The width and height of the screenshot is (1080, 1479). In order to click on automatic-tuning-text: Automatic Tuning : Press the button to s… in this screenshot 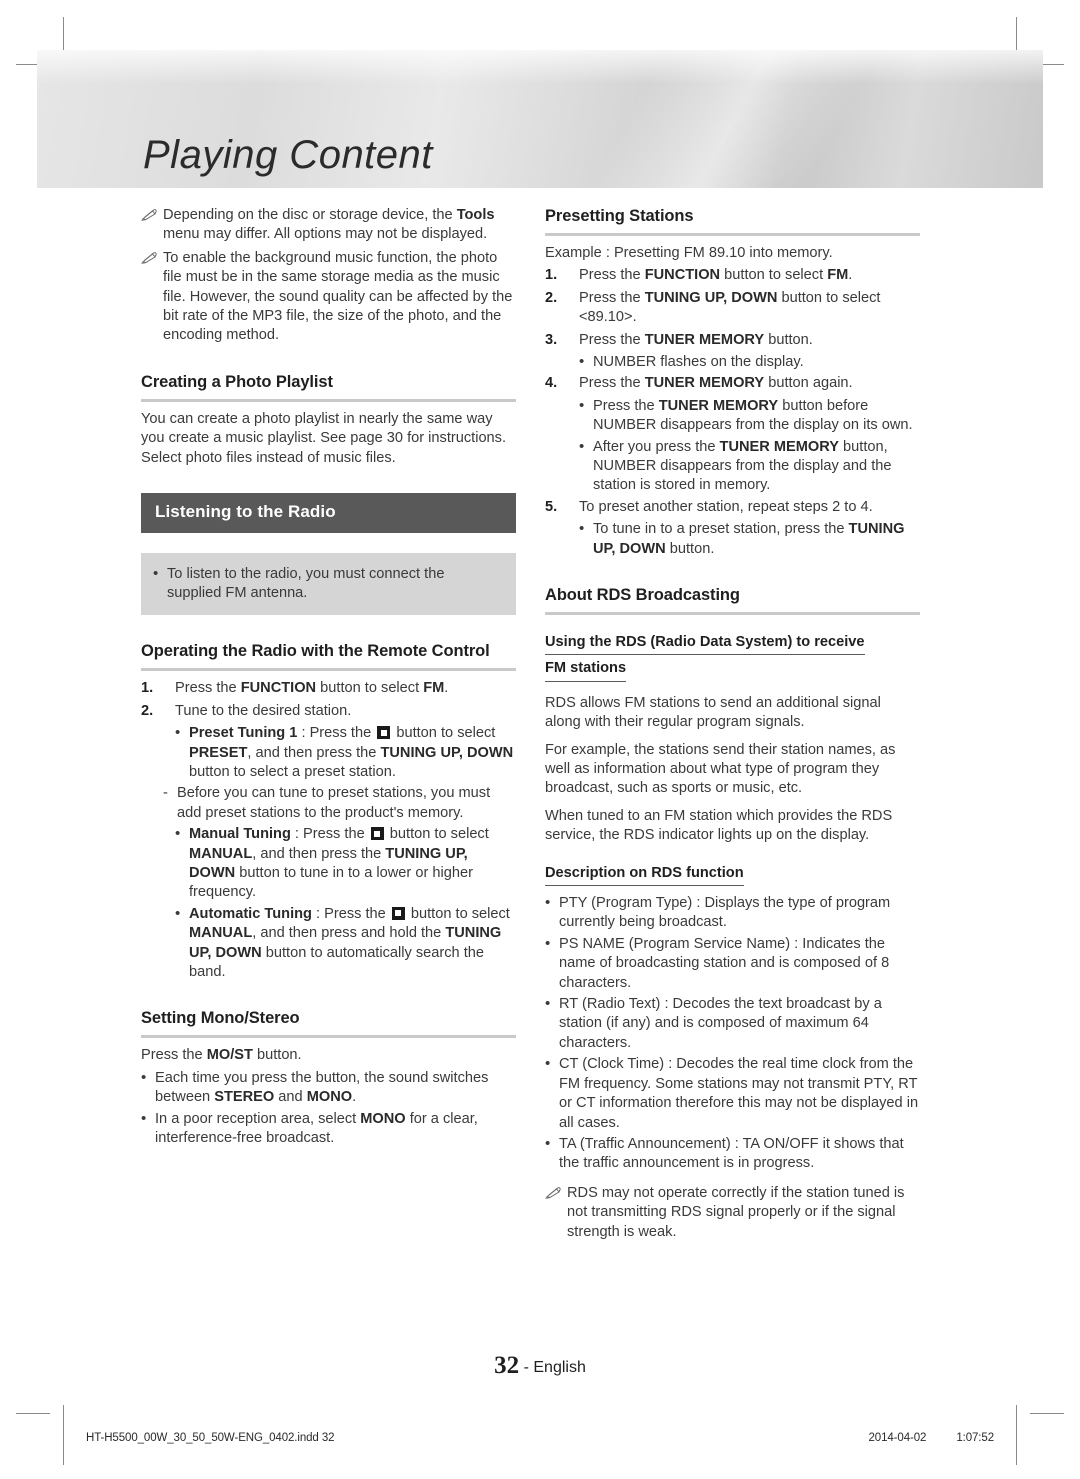, I will do `click(352, 944)`.